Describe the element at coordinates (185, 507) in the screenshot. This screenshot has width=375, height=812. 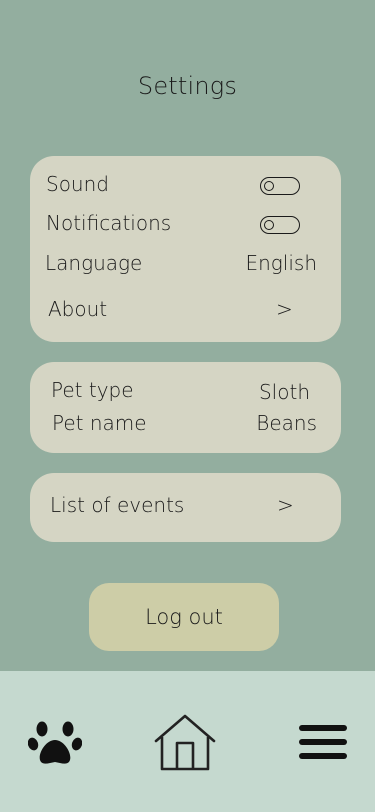
I see `list-of-events-row: List of events >` at that location.